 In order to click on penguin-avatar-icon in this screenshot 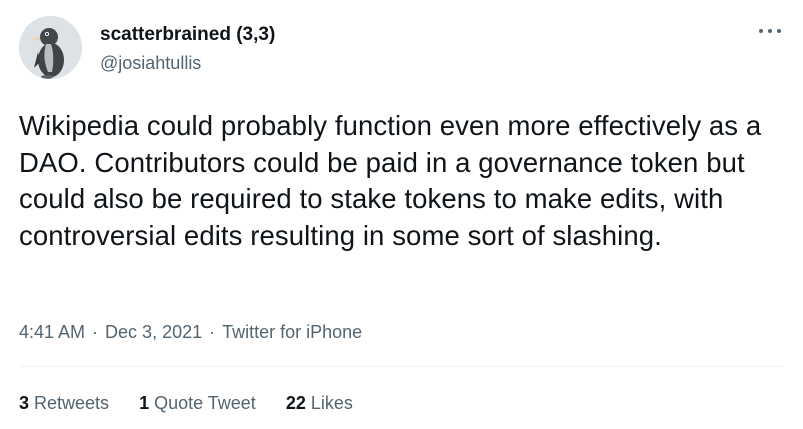, I will do `click(50, 47)`.